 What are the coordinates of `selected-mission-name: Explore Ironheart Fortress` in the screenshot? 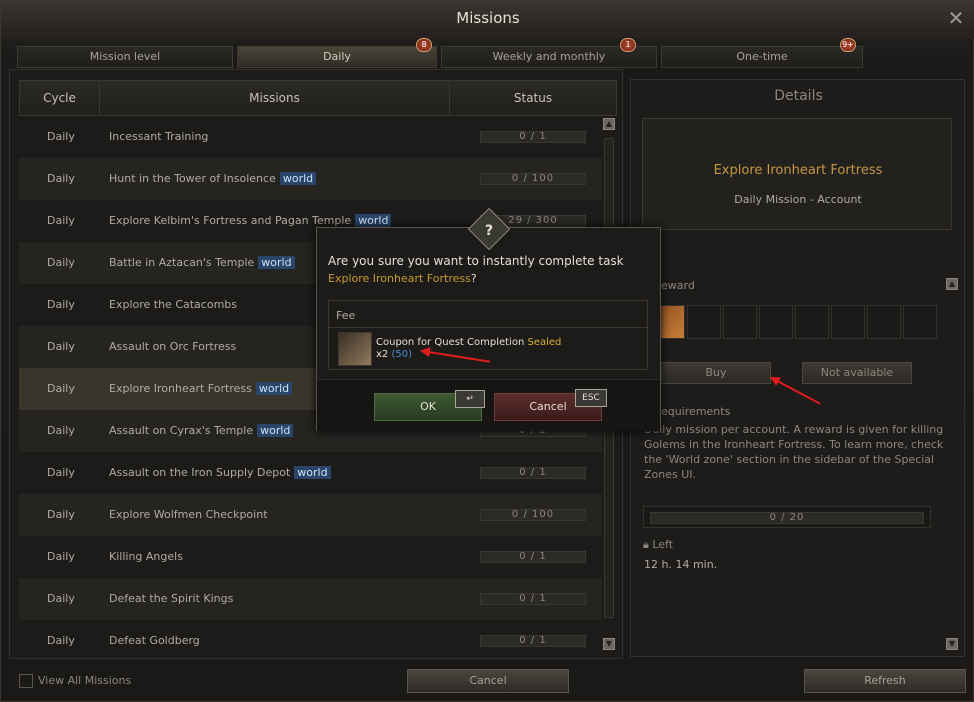 It's located at (798, 170).